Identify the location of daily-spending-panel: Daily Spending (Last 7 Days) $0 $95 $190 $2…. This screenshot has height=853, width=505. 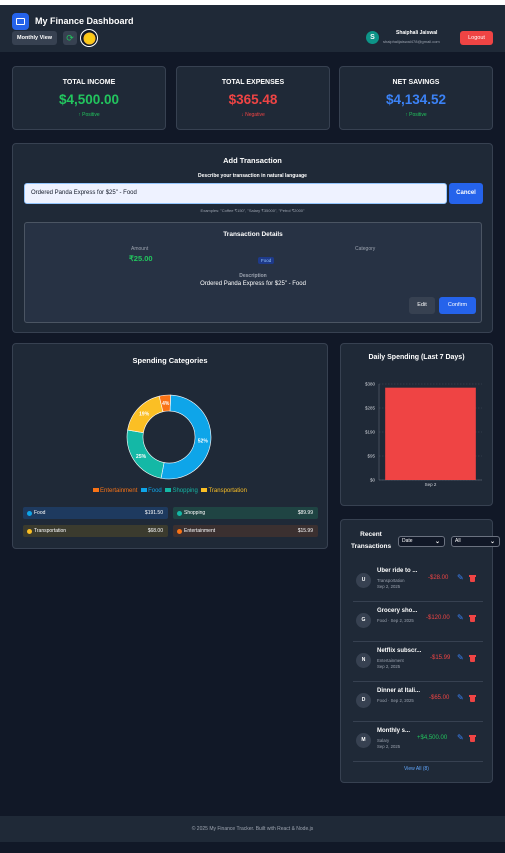
(416, 424).